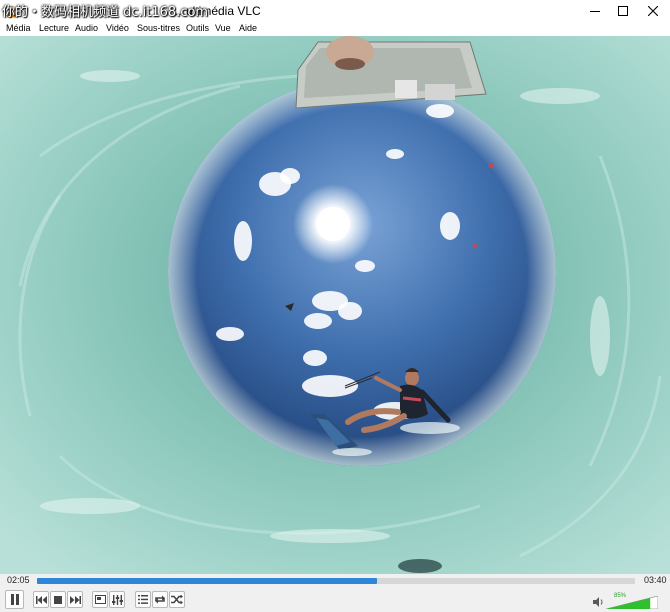  Describe the element at coordinates (18, 28) in the screenshot. I see `menu-media: Média` at that location.